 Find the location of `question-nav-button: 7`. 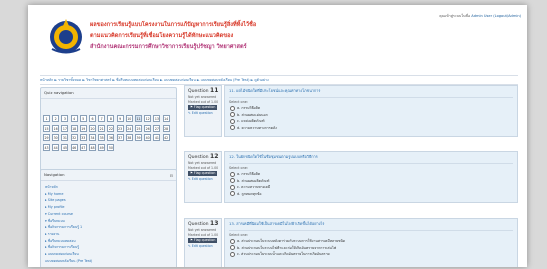

question-nav-button: 7 is located at coordinates (102, 118).